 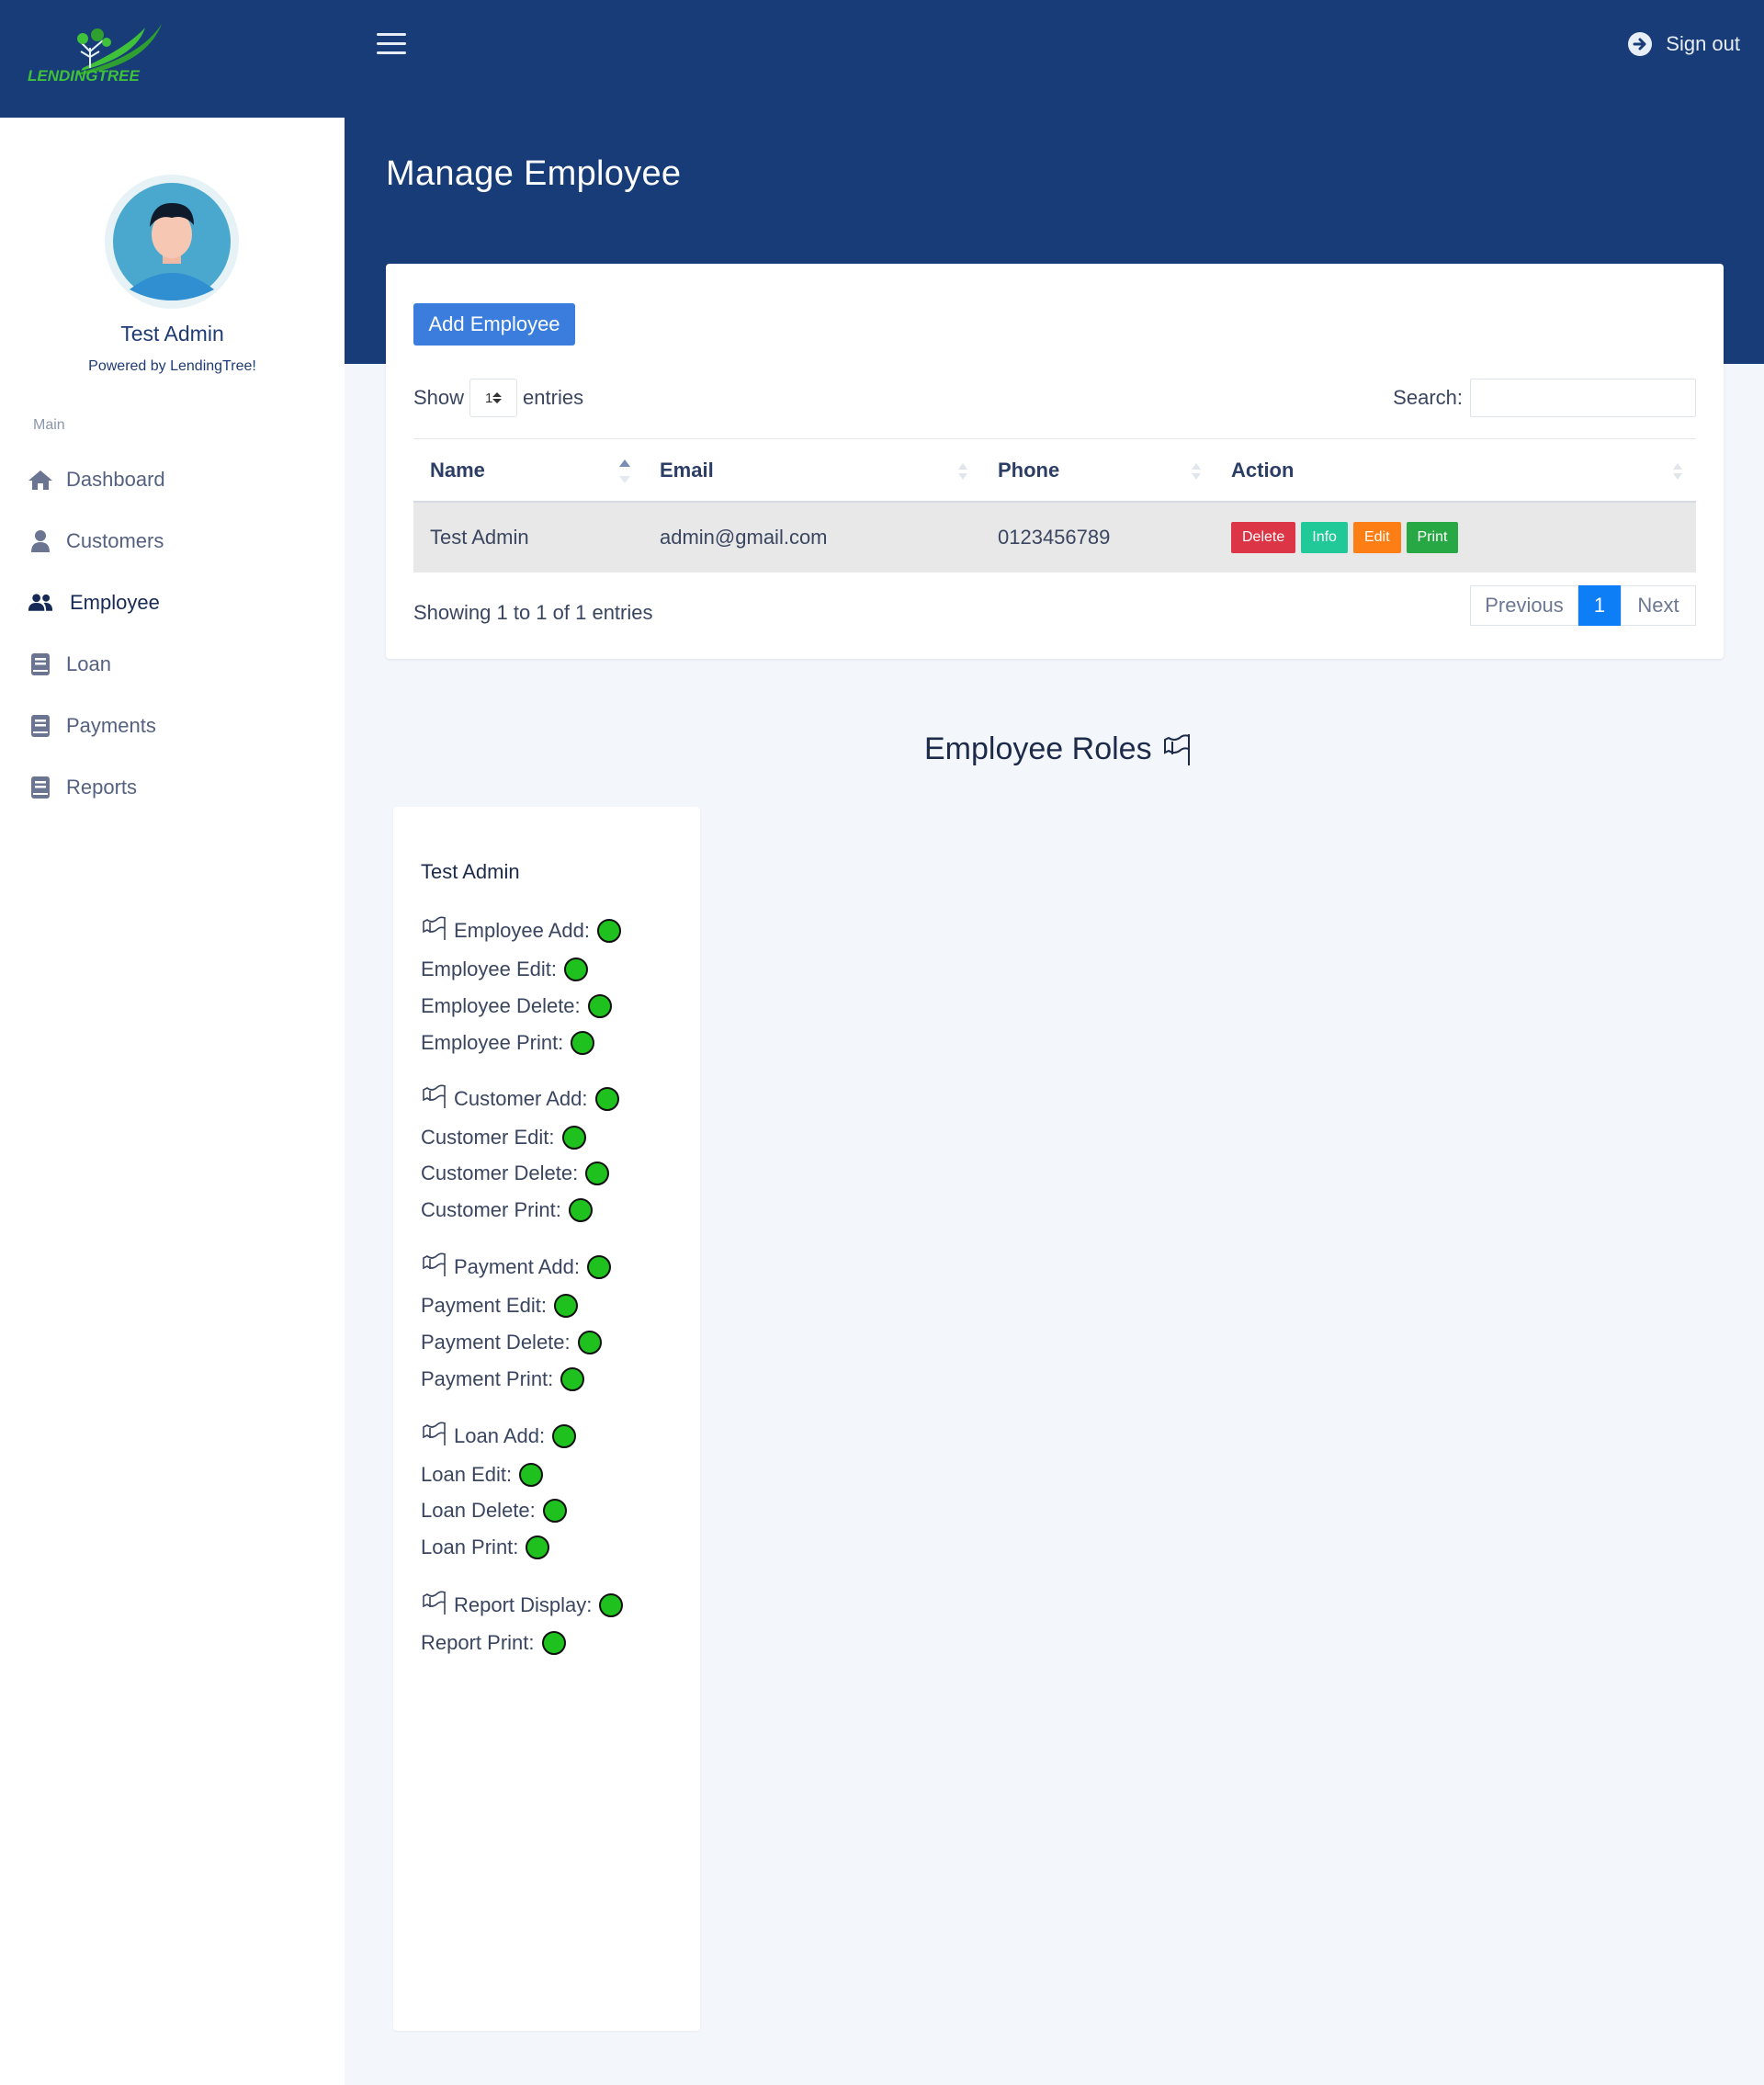 What do you see at coordinates (1038, 749) in the screenshot?
I see `roles-title: Employee Roles` at bounding box center [1038, 749].